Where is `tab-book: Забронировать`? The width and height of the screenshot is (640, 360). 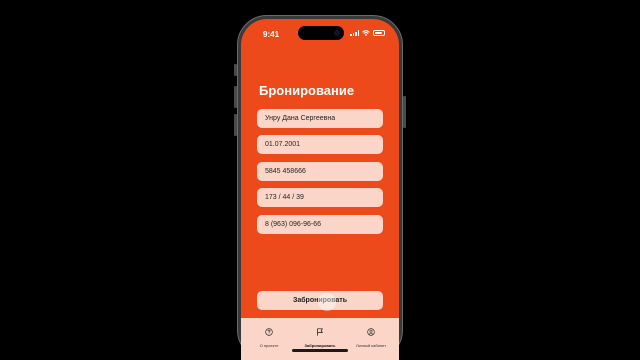 tab-book: Забронировать is located at coordinates (320, 335).